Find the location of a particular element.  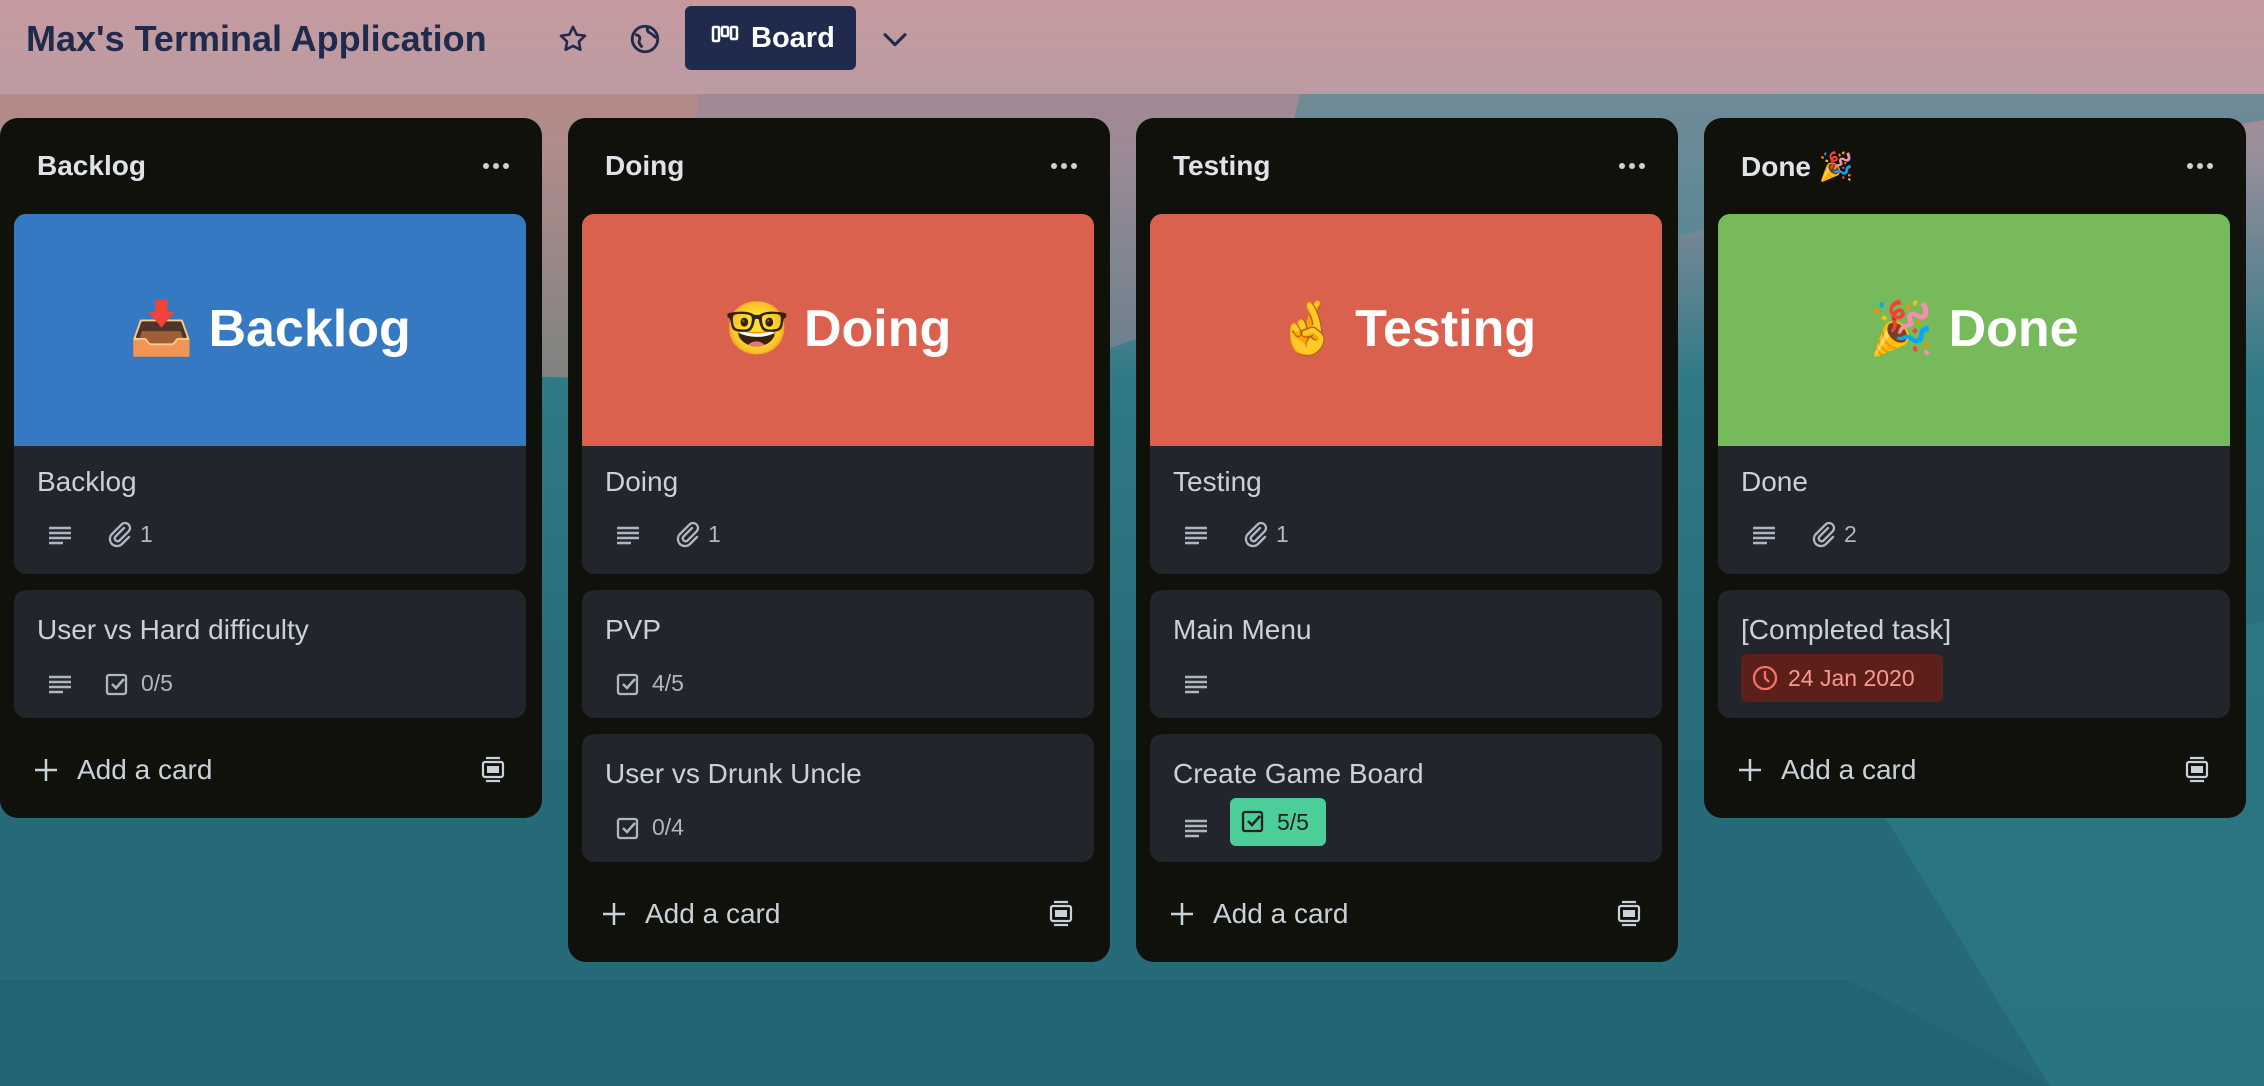

card-cover: 📥 Backlog is located at coordinates (270, 330).